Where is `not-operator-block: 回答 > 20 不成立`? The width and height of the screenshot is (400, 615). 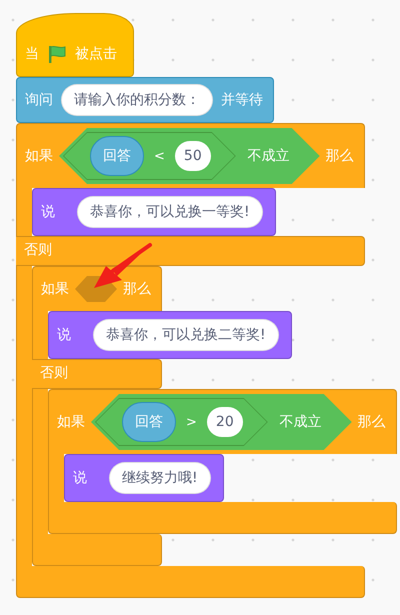
not-operator-block: 回答 > 20 不成立 is located at coordinates (221, 422).